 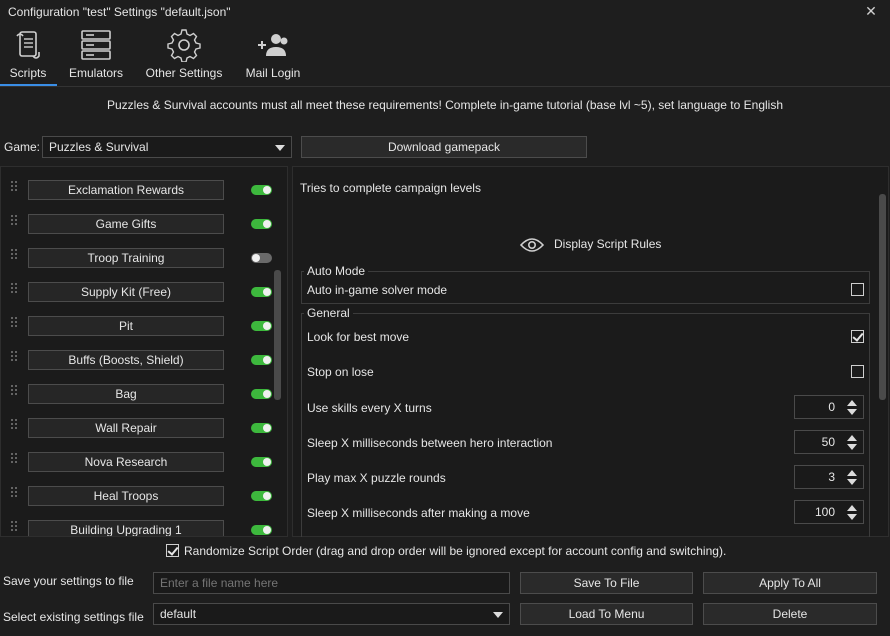 I want to click on list-item: Supply Kit (Free), so click(x=138, y=289).